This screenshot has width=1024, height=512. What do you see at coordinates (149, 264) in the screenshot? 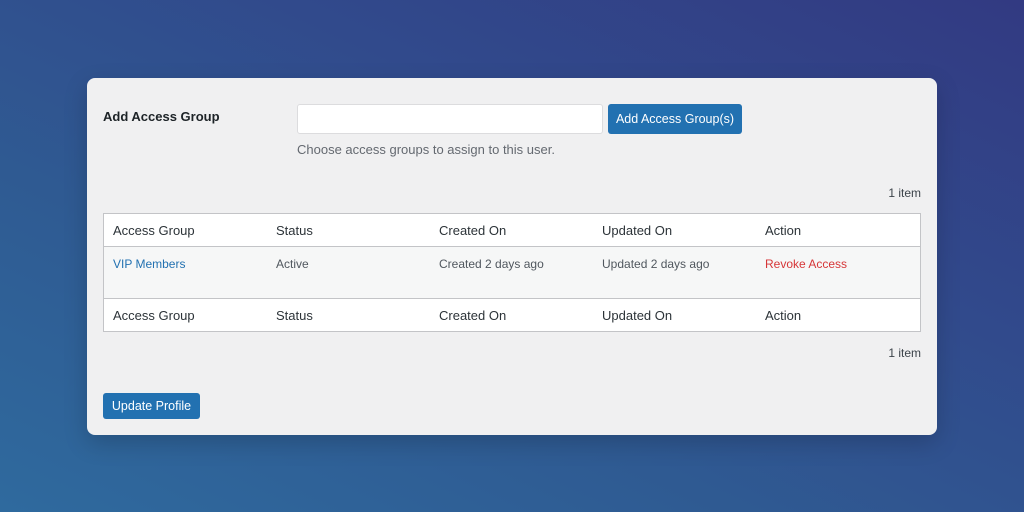
I see `access-group-link: VIP Members` at bounding box center [149, 264].